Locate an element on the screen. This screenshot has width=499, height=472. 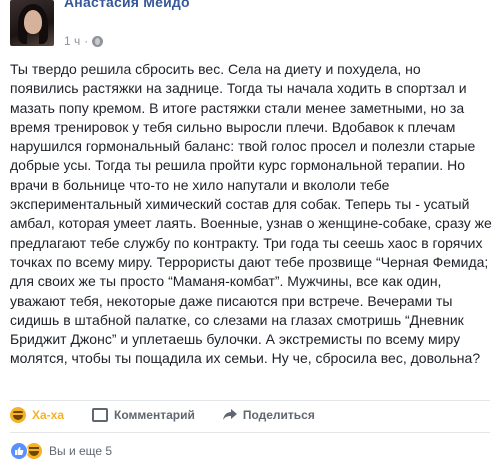
author-name: Анастасия Мейдо is located at coordinates (127, 5).